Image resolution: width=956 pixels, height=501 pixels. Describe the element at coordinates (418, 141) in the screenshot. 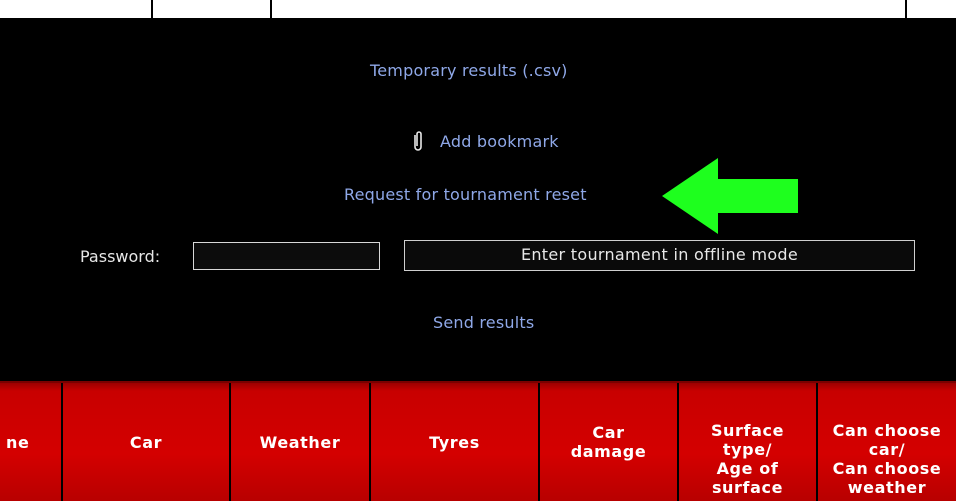

I see `paperclip-icon` at that location.